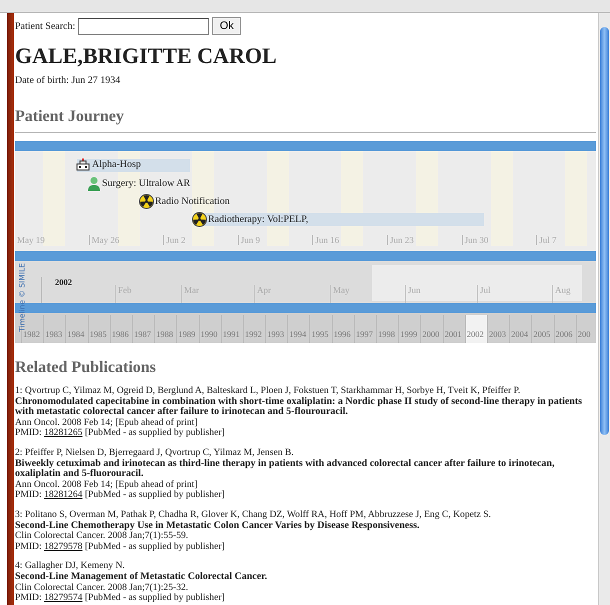 This screenshot has width=610, height=605. Describe the element at coordinates (63, 432) in the screenshot. I see `pmid-link: 18281265` at that location.